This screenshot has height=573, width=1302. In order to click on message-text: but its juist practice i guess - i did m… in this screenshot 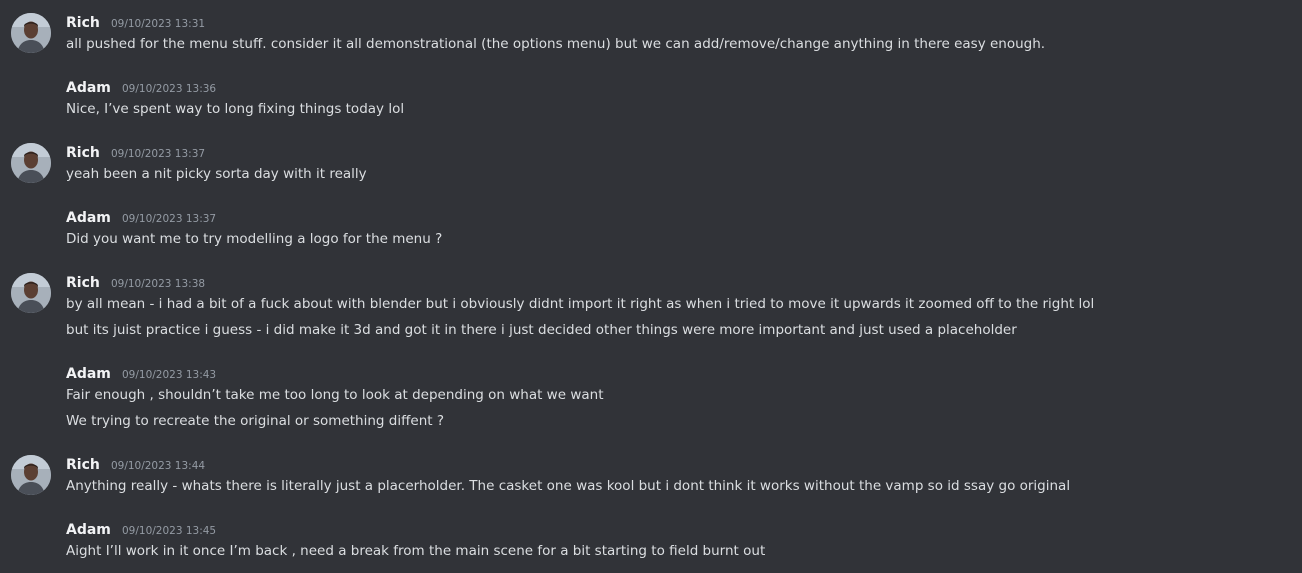, I will do `click(541, 330)`.